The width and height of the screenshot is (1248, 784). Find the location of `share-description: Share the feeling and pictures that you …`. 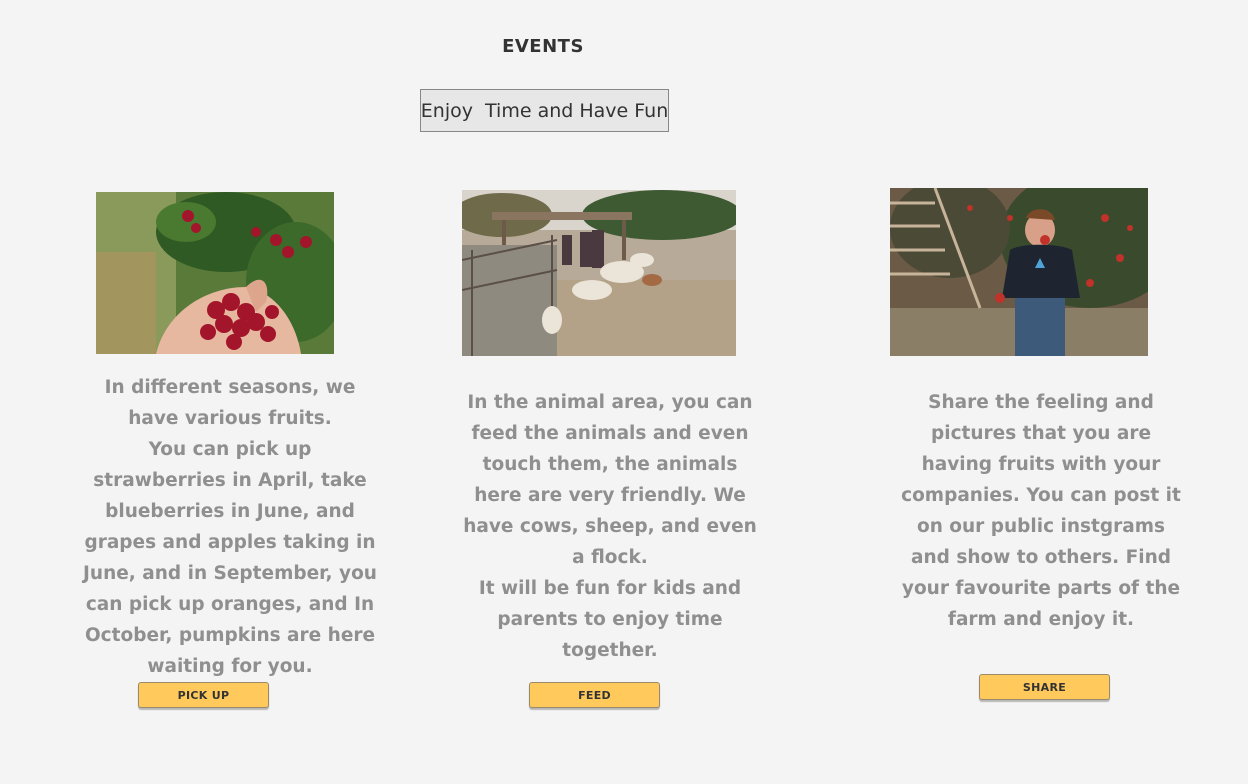

share-description: Share the feeling and pictures that you … is located at coordinates (1041, 511).